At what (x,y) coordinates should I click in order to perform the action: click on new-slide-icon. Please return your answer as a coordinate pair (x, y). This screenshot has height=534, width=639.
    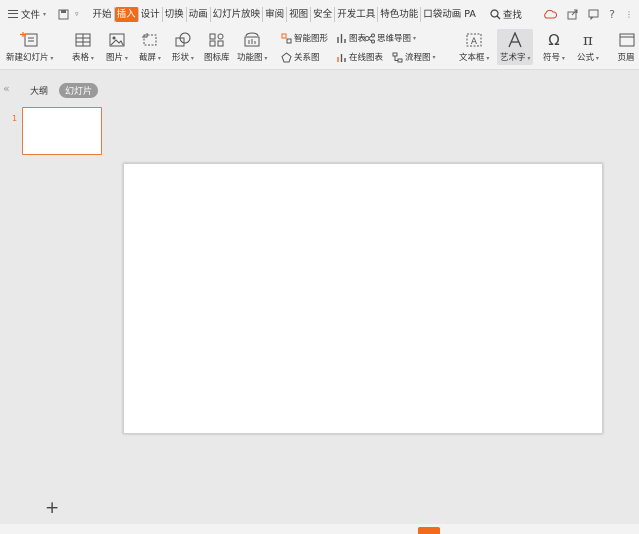
    Looking at the image, I should click on (29, 40).